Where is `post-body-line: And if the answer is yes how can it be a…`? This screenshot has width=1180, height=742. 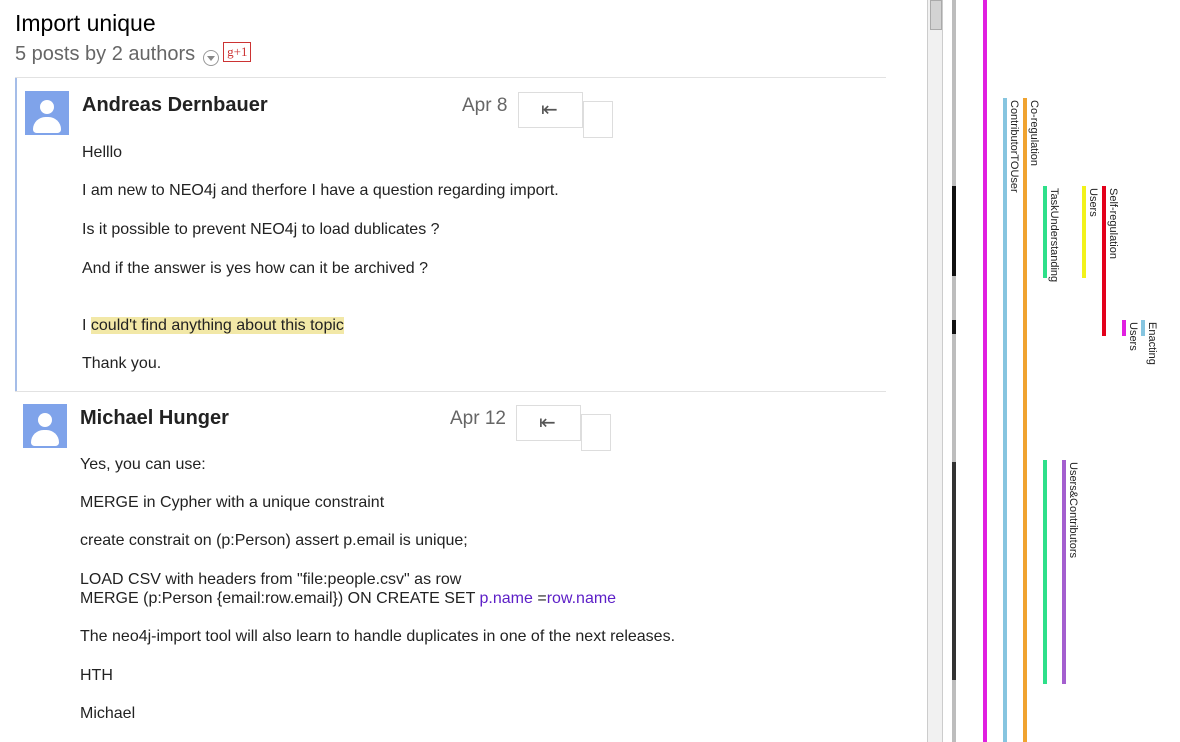
post-body-line: And if the answer is yes how can it be a… is located at coordinates (255, 268).